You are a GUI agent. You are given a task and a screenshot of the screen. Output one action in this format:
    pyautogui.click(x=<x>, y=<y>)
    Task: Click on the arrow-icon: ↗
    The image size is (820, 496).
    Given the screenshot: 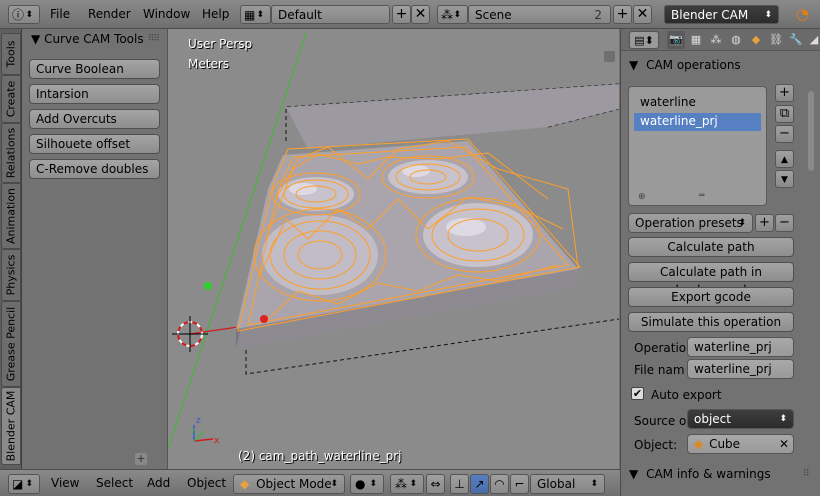 What is the action you would take?
    pyautogui.click(x=479, y=484)
    